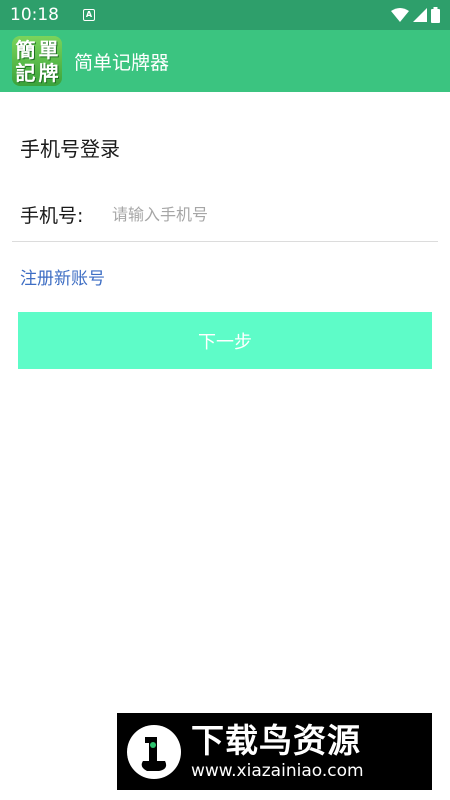 The height and width of the screenshot is (800, 450). I want to click on watermark-banner: 下载鸟资源 www.xiazainiao.com, so click(274, 751).